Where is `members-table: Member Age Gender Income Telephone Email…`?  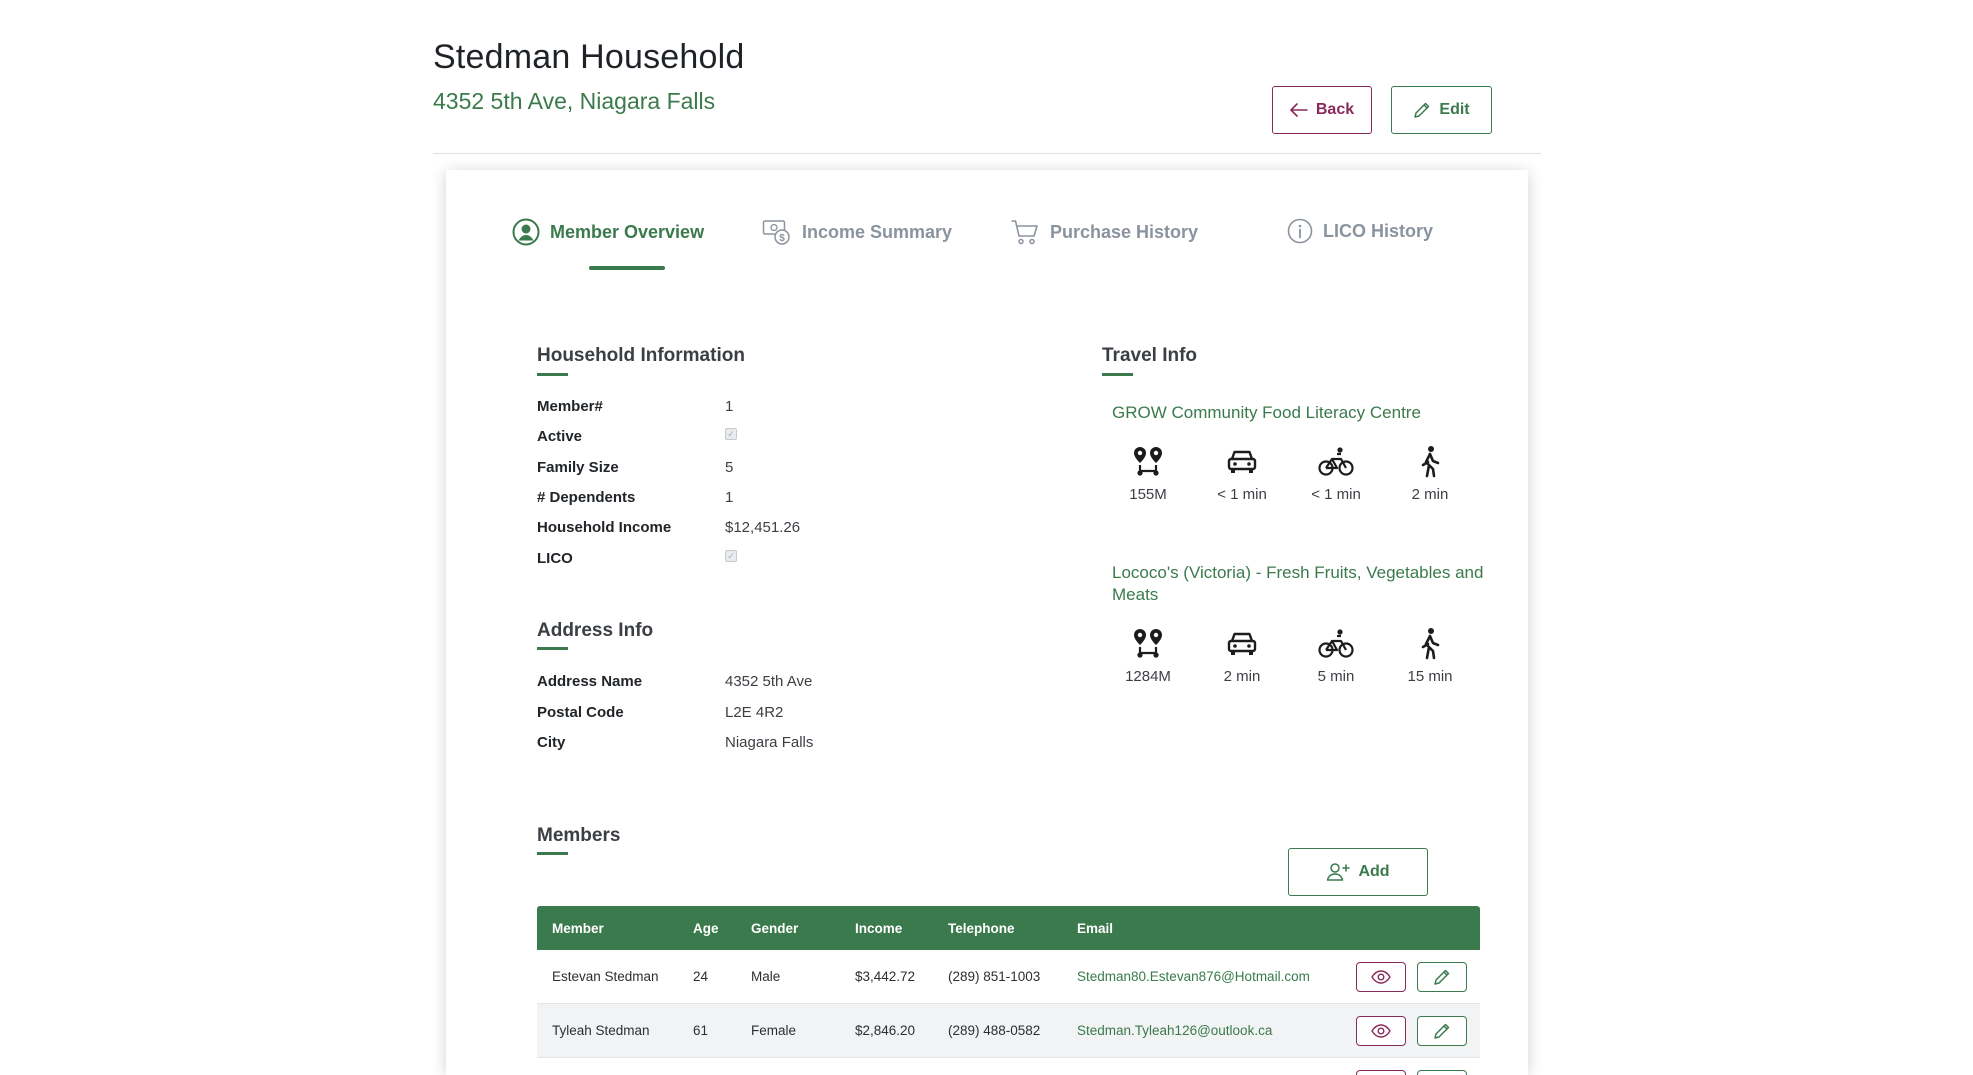 members-table: Member Age Gender Income Telephone Email… is located at coordinates (1008, 990).